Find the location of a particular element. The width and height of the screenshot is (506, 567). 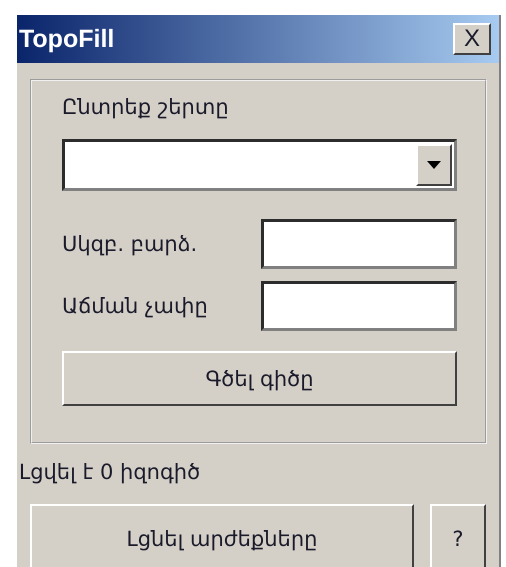

close-button: X is located at coordinates (472, 39).